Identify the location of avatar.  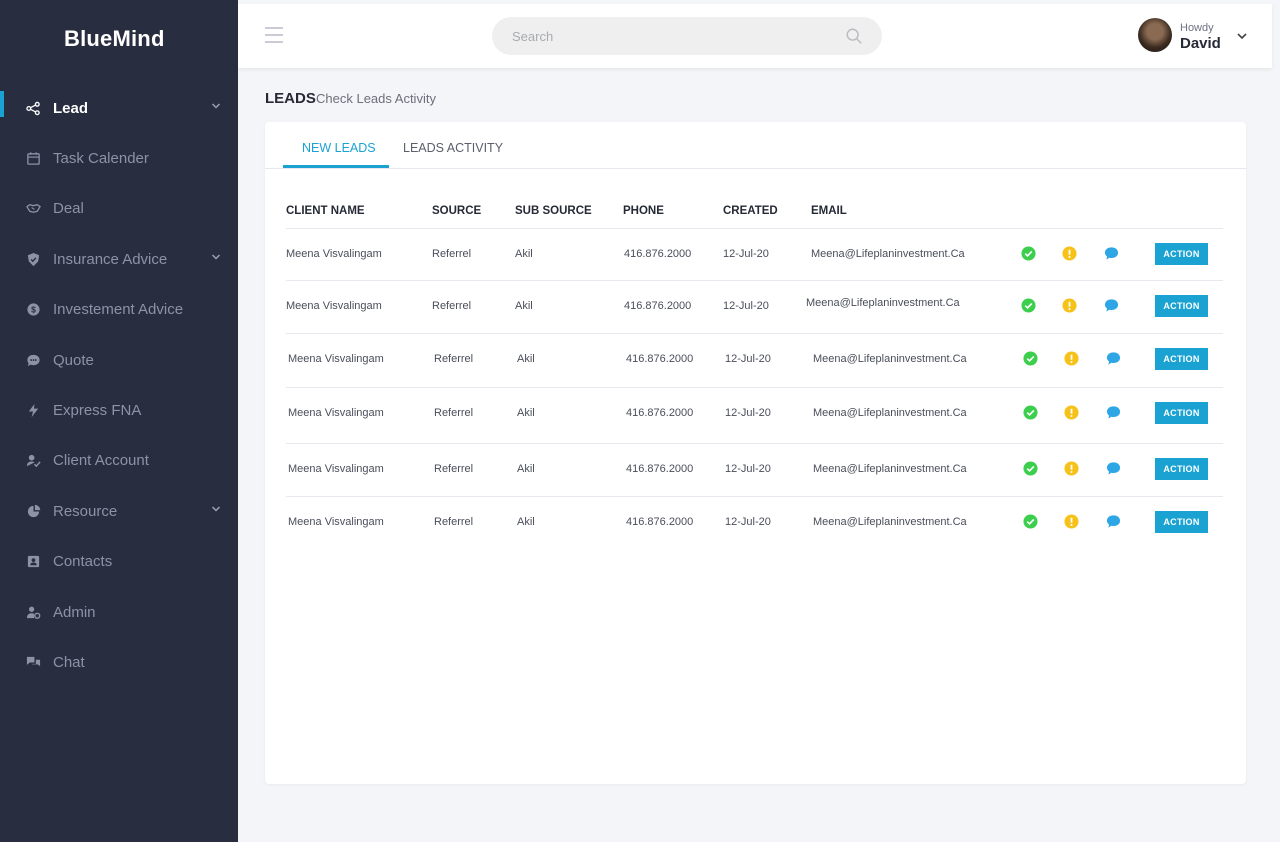
(1155, 35).